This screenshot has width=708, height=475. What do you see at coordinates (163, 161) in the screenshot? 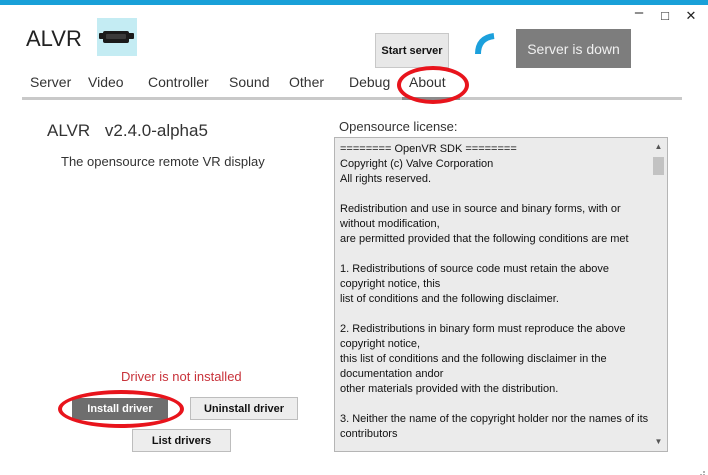
I see `about-description: The opensource remote VR display` at bounding box center [163, 161].